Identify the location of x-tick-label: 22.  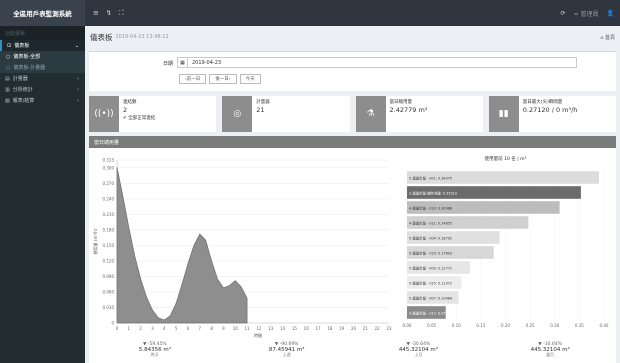
(378, 328).